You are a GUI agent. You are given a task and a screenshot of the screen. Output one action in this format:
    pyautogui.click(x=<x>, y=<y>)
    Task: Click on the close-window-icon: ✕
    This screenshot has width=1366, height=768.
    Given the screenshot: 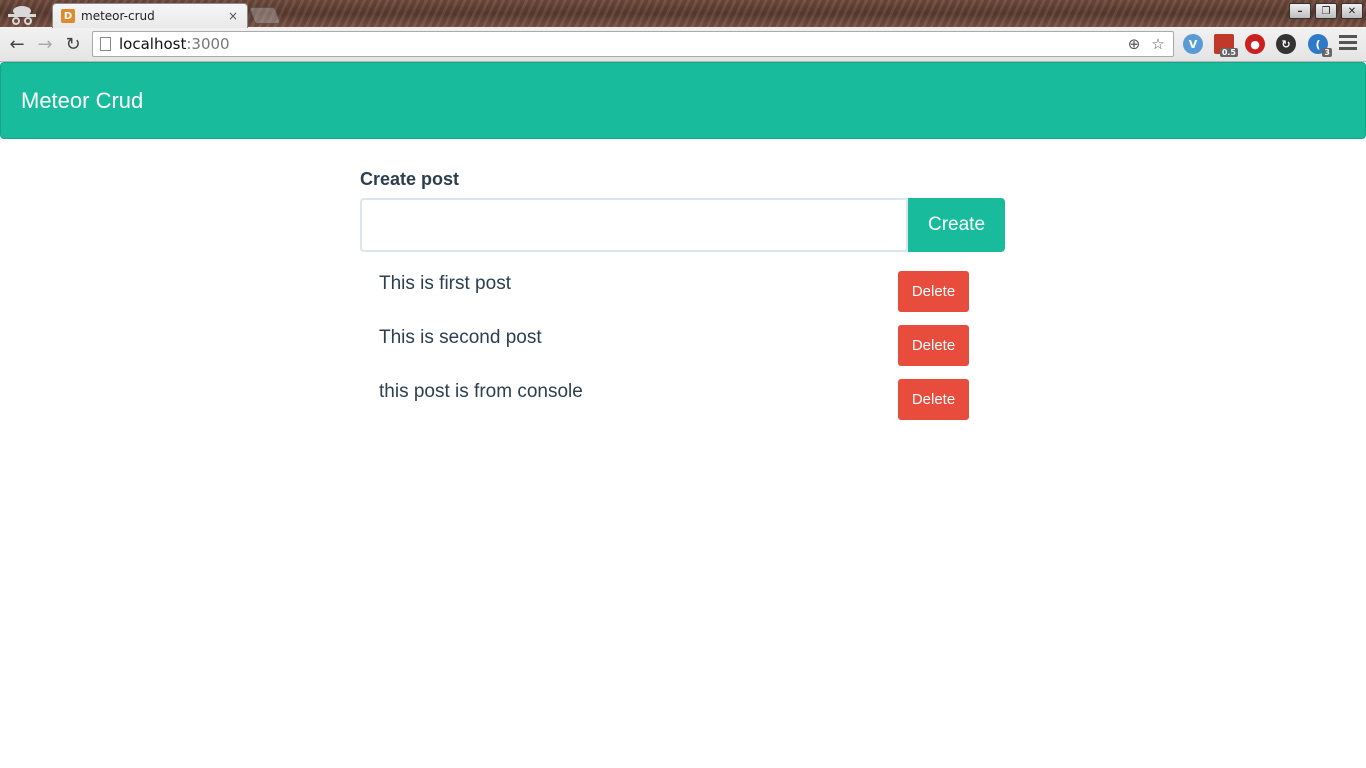 What is the action you would take?
    pyautogui.click(x=1352, y=11)
    